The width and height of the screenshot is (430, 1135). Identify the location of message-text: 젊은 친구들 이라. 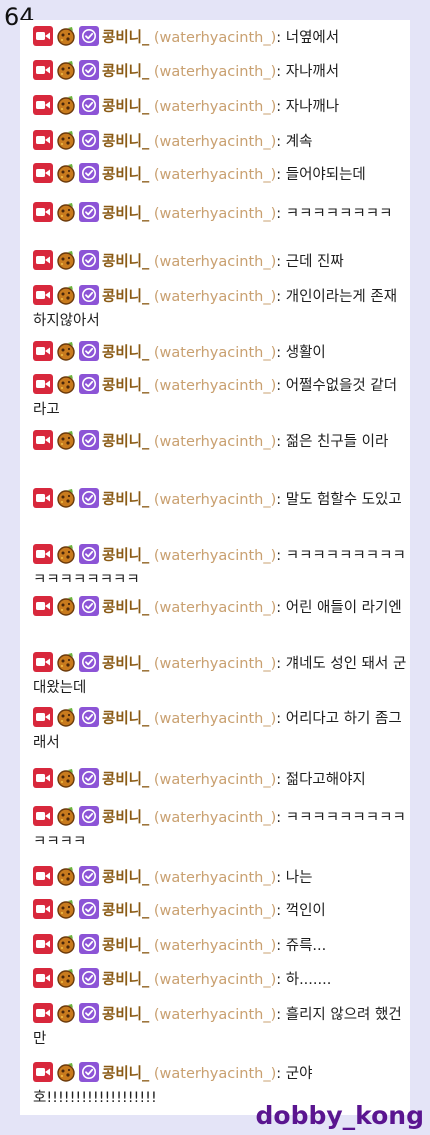
(337, 442).